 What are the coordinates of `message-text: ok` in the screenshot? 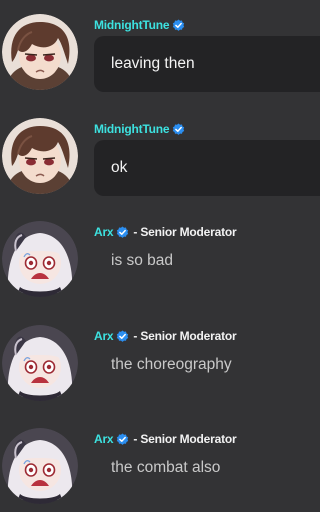 It's located at (119, 167).